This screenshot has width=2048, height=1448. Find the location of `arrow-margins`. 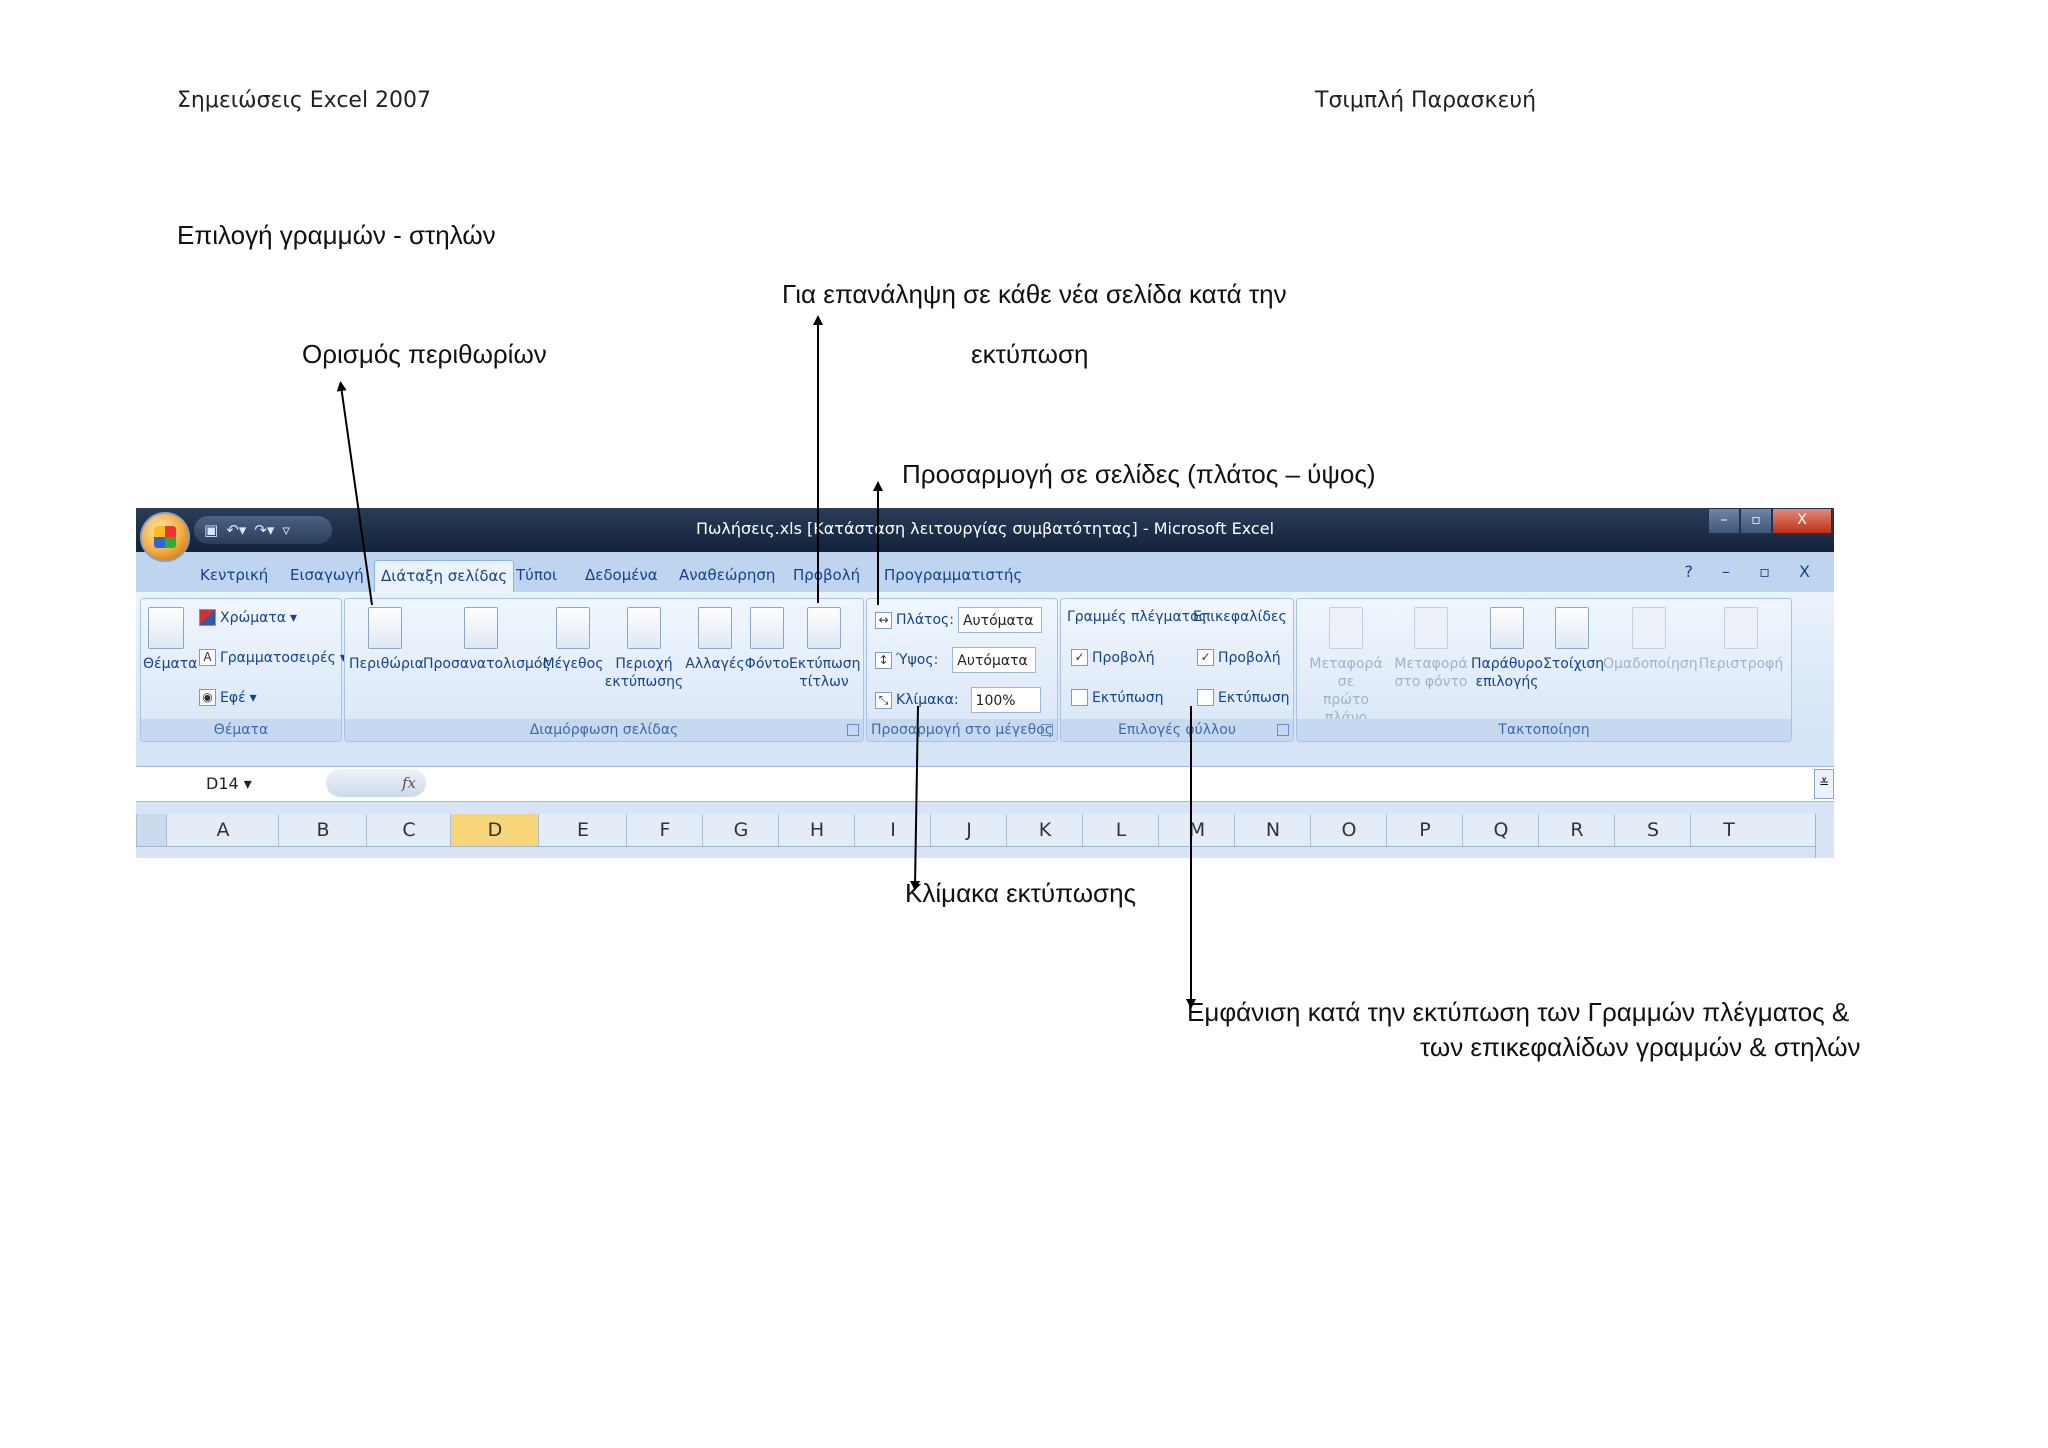

arrow-margins is located at coordinates (354, 493).